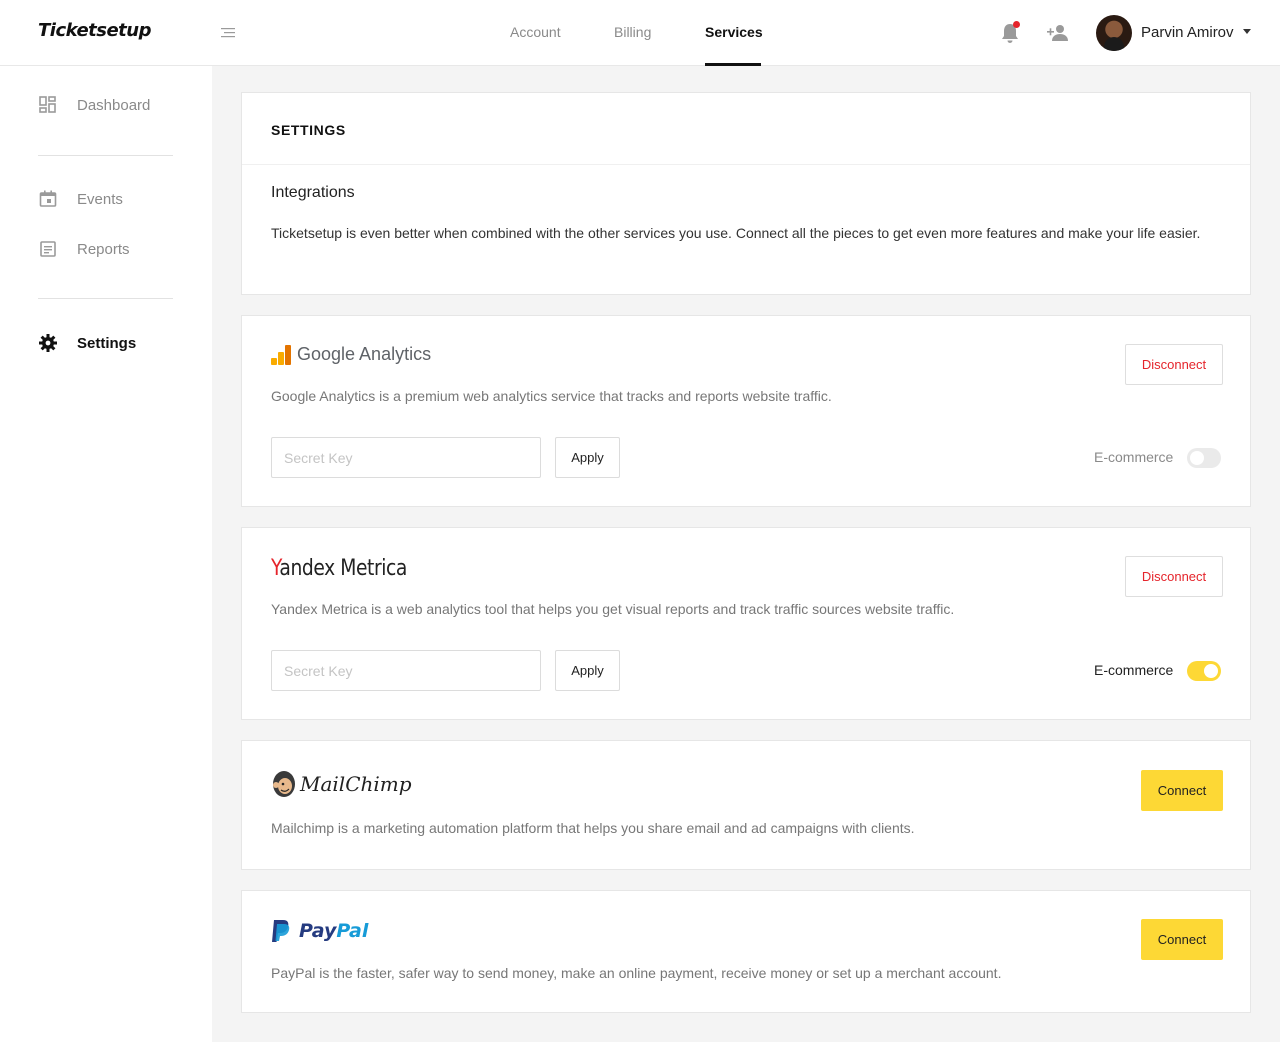  I want to click on app-logo: Ticketsetup, so click(95, 30).